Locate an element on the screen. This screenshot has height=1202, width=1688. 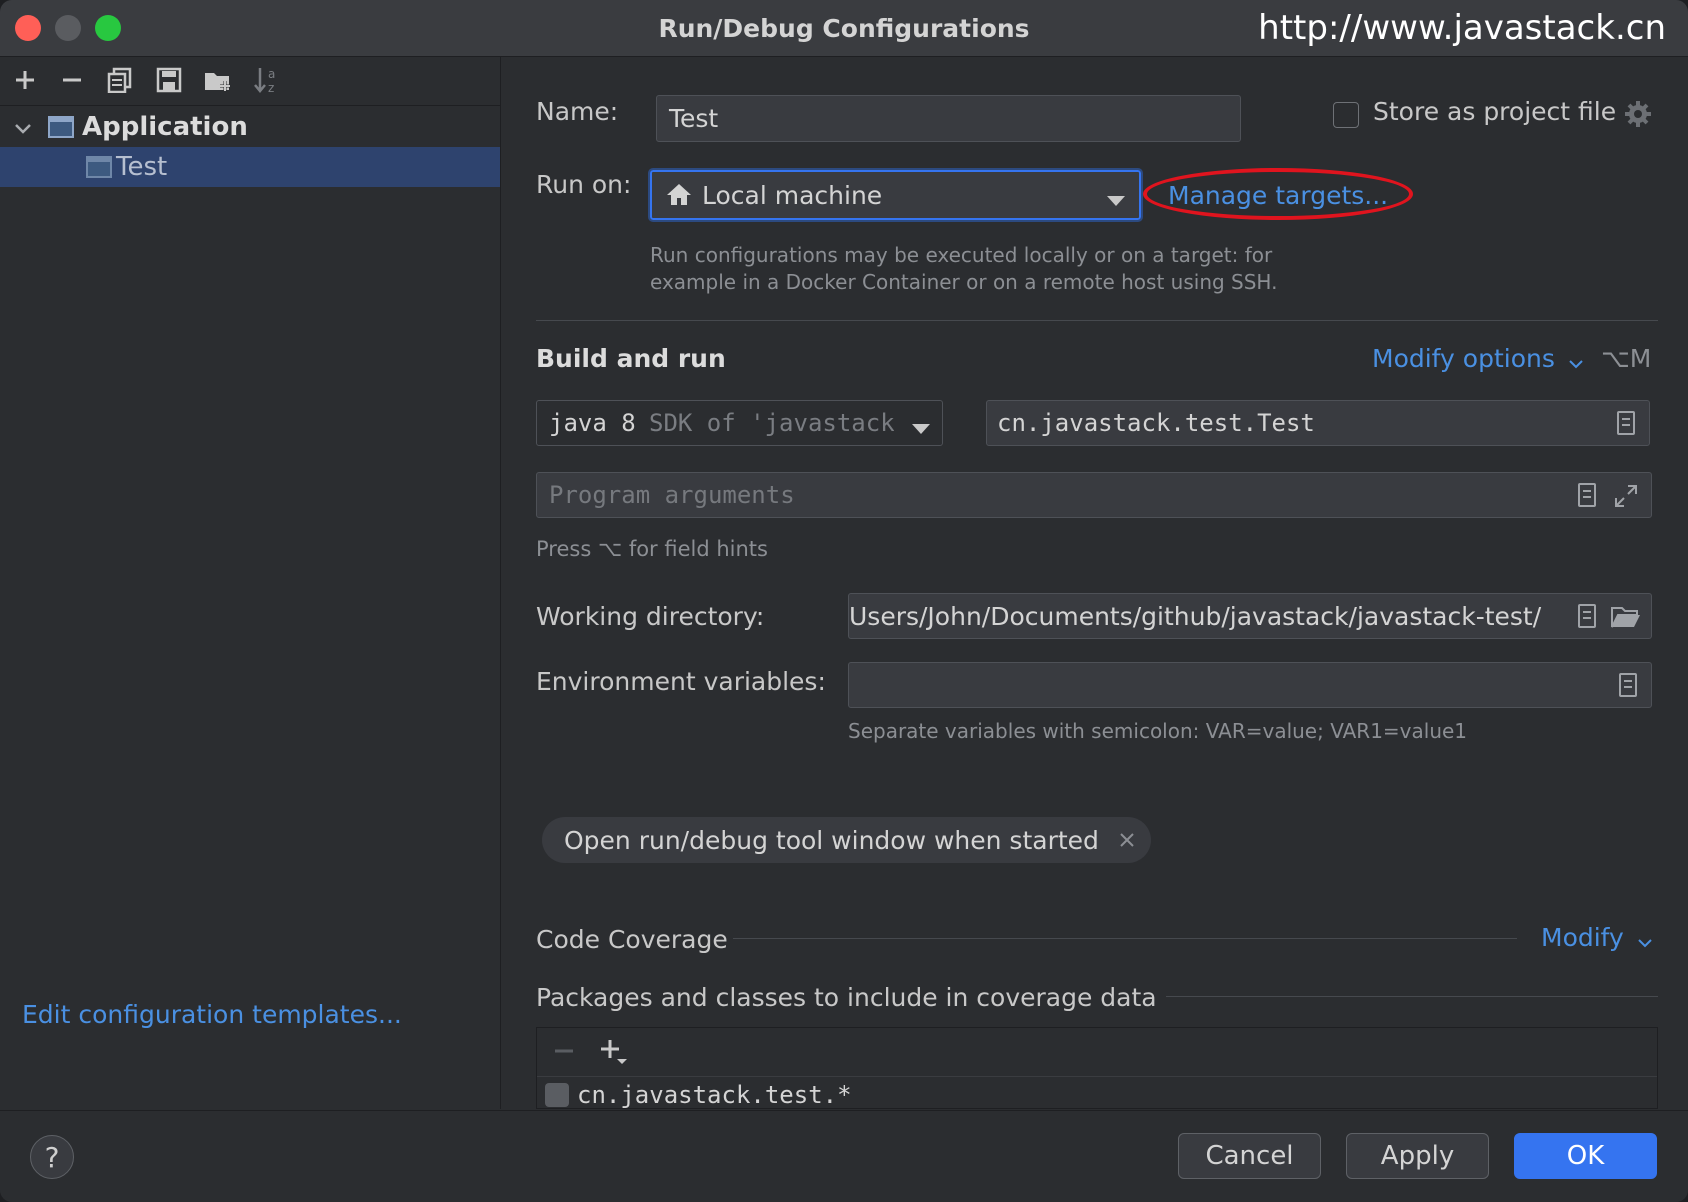
environment-variables-label: Environment variables: is located at coordinates (681, 681).